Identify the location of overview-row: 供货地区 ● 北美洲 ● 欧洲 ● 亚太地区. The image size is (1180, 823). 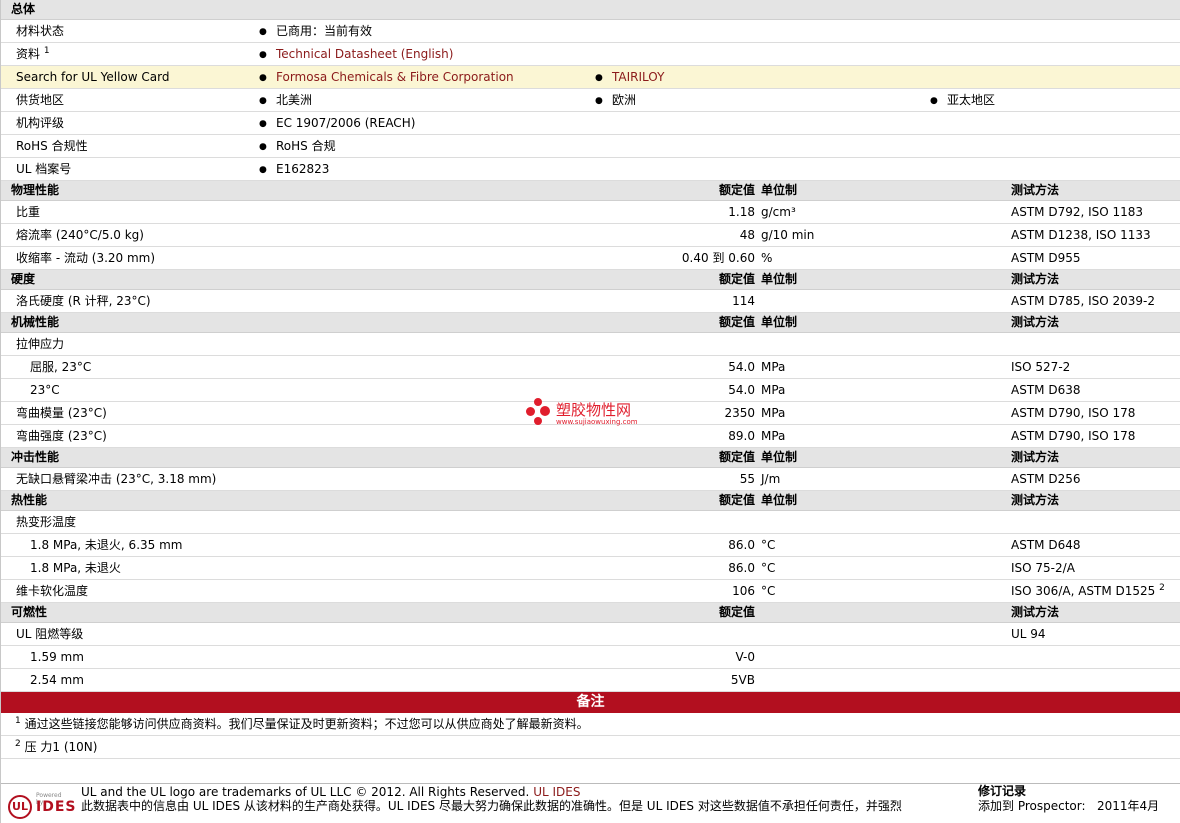
(590, 100).